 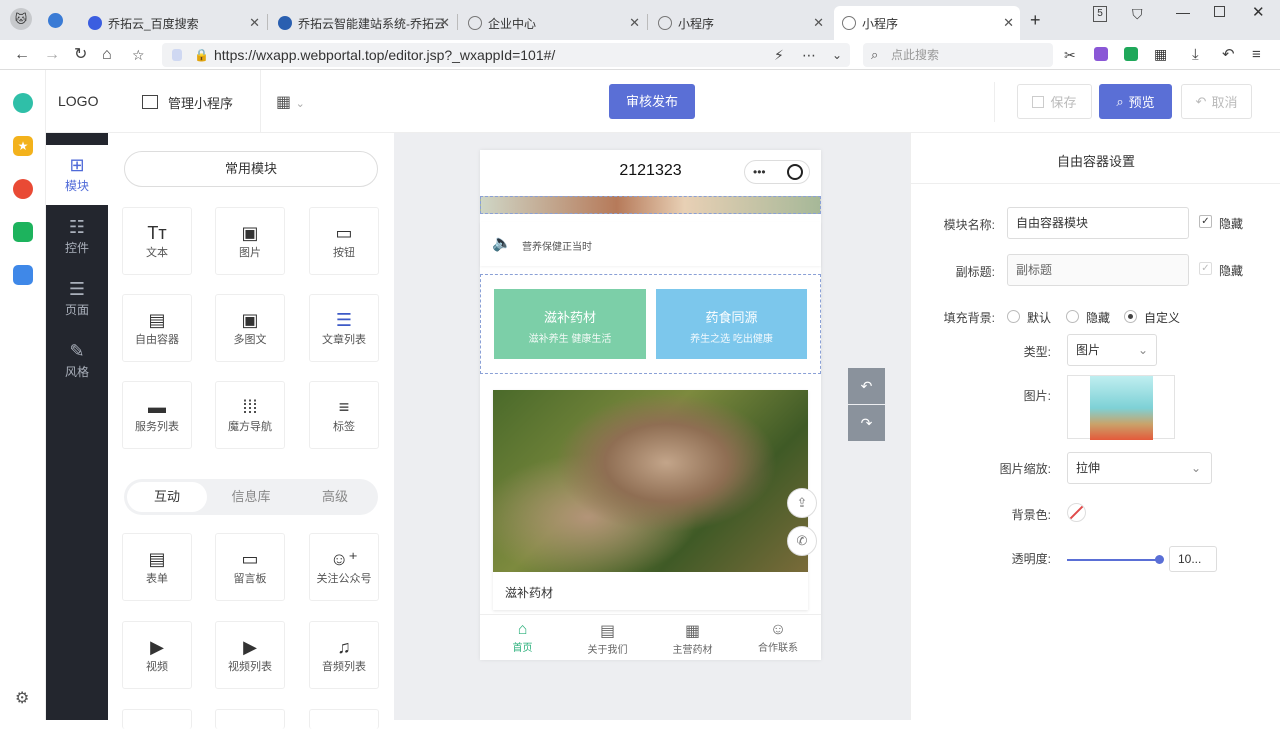 I want to click on browser-tab-5-active: 小程序 ✕, so click(x=927, y=23).